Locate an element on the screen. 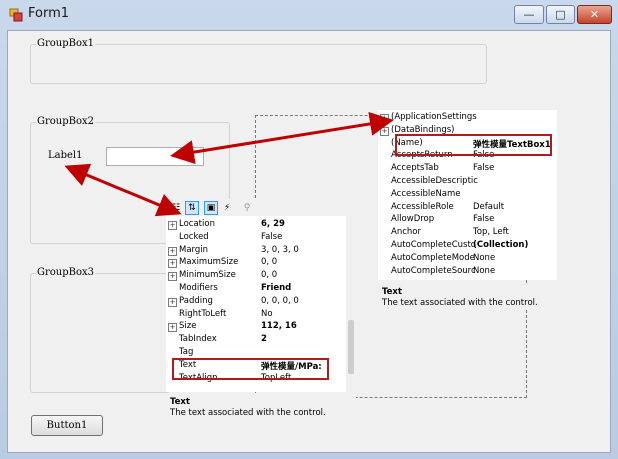 The image size is (618, 459). annotation-arrows is located at coordinates (229, 164).